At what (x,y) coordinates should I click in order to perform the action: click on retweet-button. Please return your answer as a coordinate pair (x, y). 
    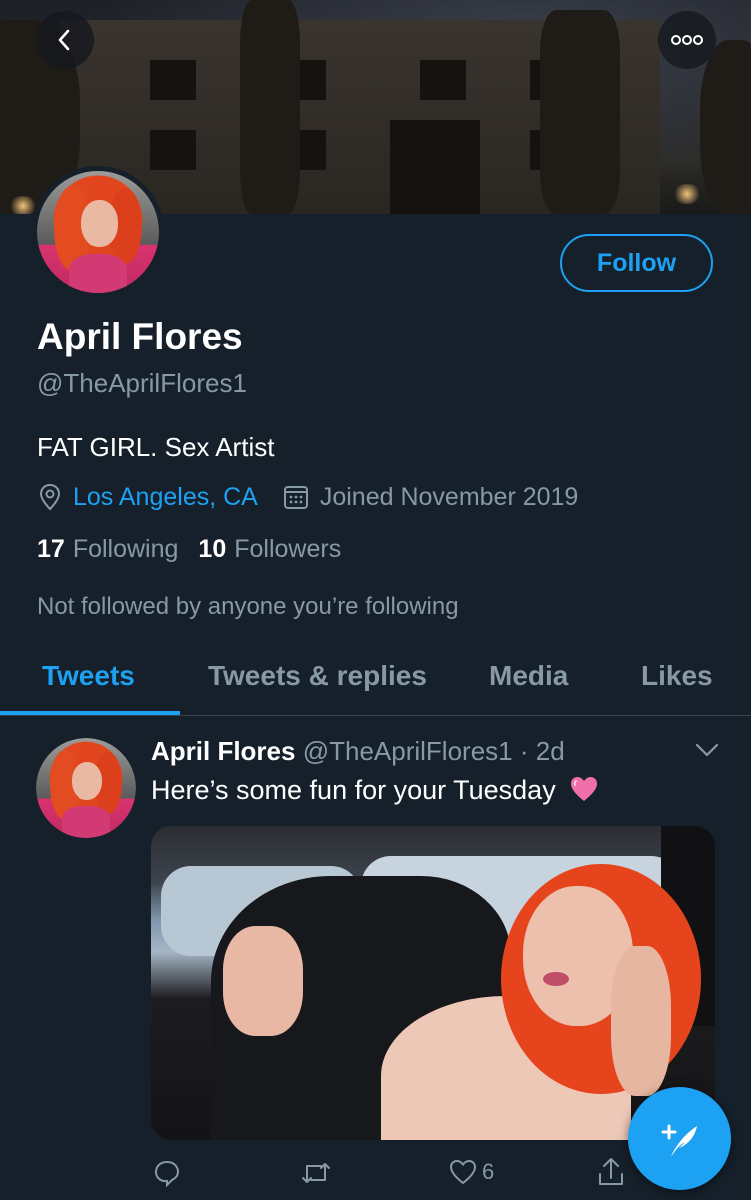
    Looking at the image, I should click on (316, 1173).